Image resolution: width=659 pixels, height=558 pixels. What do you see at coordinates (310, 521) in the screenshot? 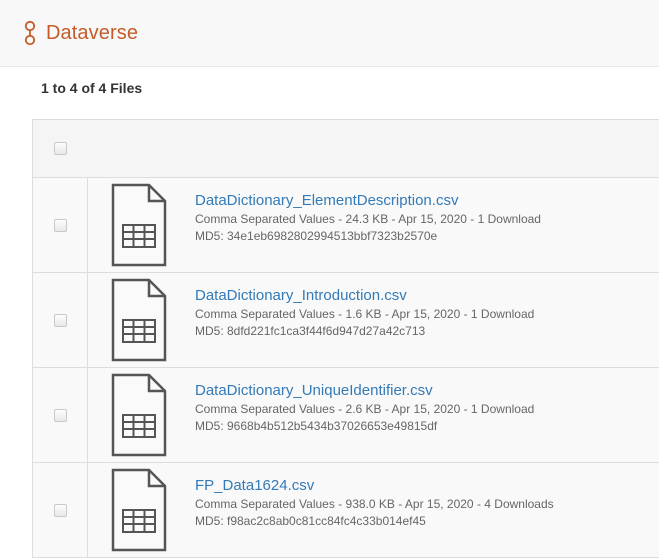
I see `file-md5: MD5: f98ac2c8ab0c81cc84fc4c33b014ef45` at bounding box center [310, 521].